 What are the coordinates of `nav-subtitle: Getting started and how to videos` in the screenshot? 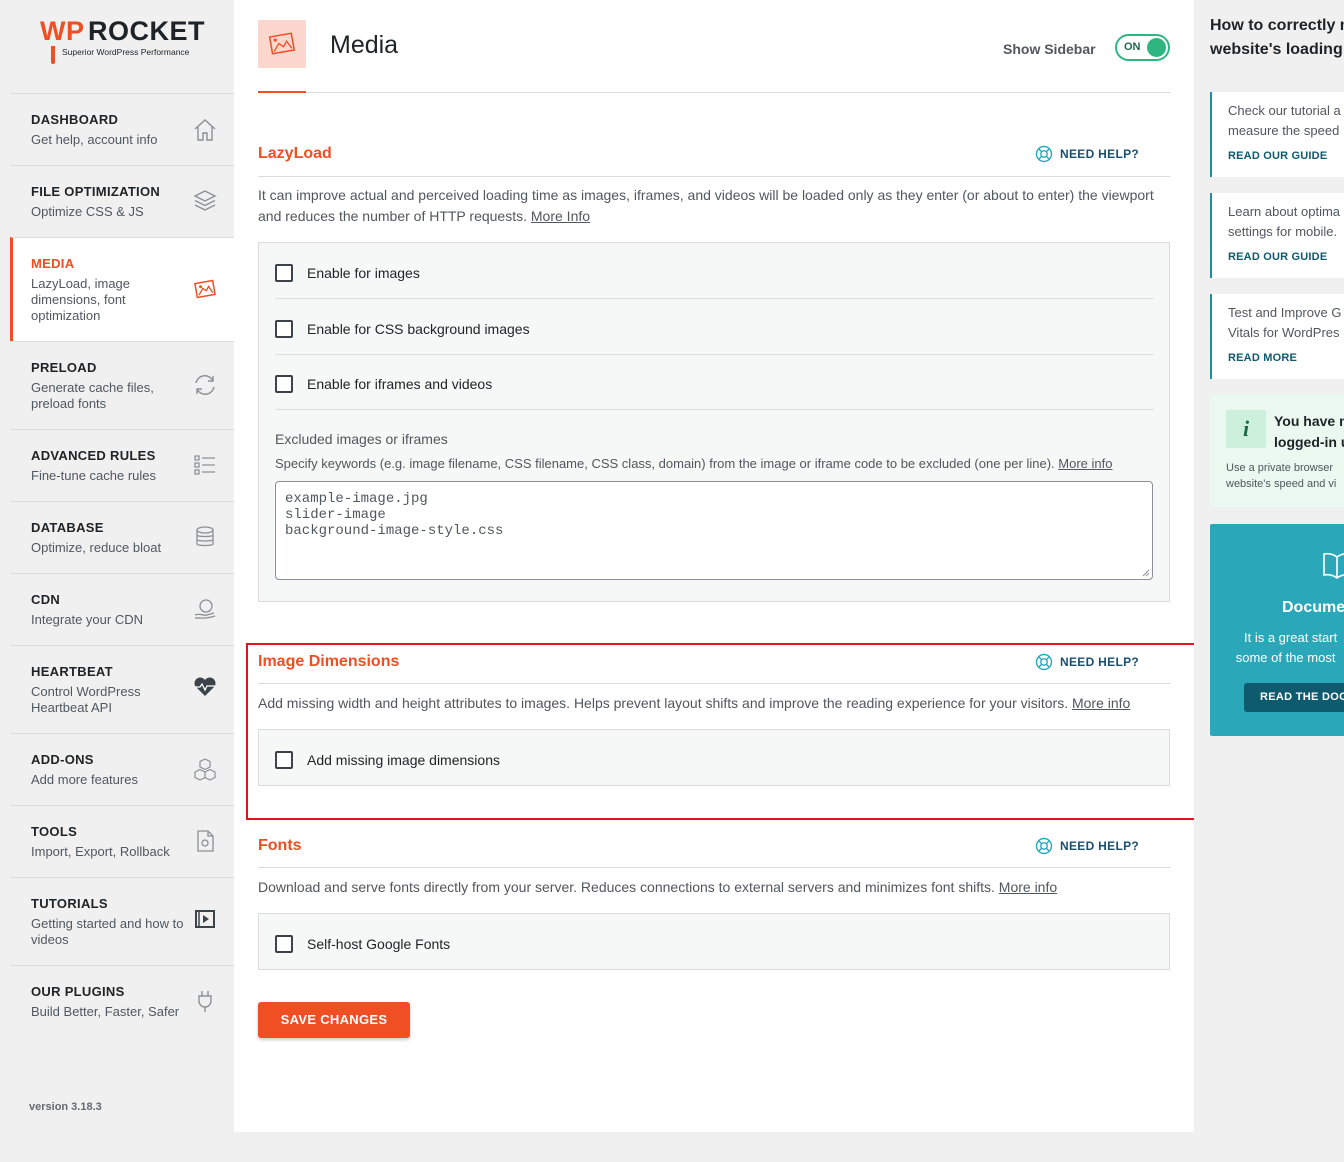 It's located at (107, 931).